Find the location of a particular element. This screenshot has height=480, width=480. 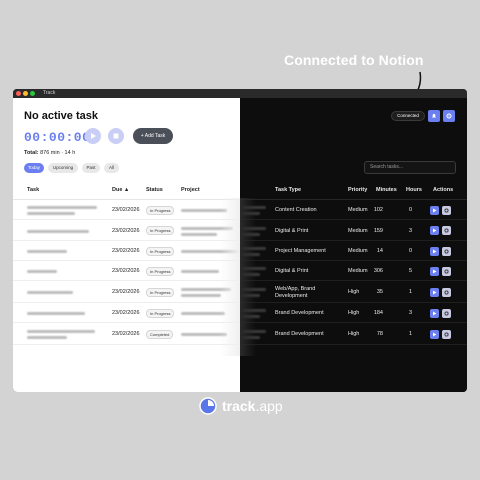

filter-upcoming: Upcoming is located at coordinates (63, 168).